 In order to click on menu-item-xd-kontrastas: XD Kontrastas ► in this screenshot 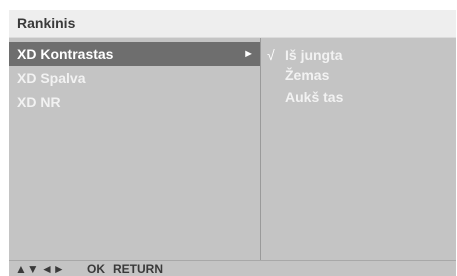, I will do `click(134, 54)`.